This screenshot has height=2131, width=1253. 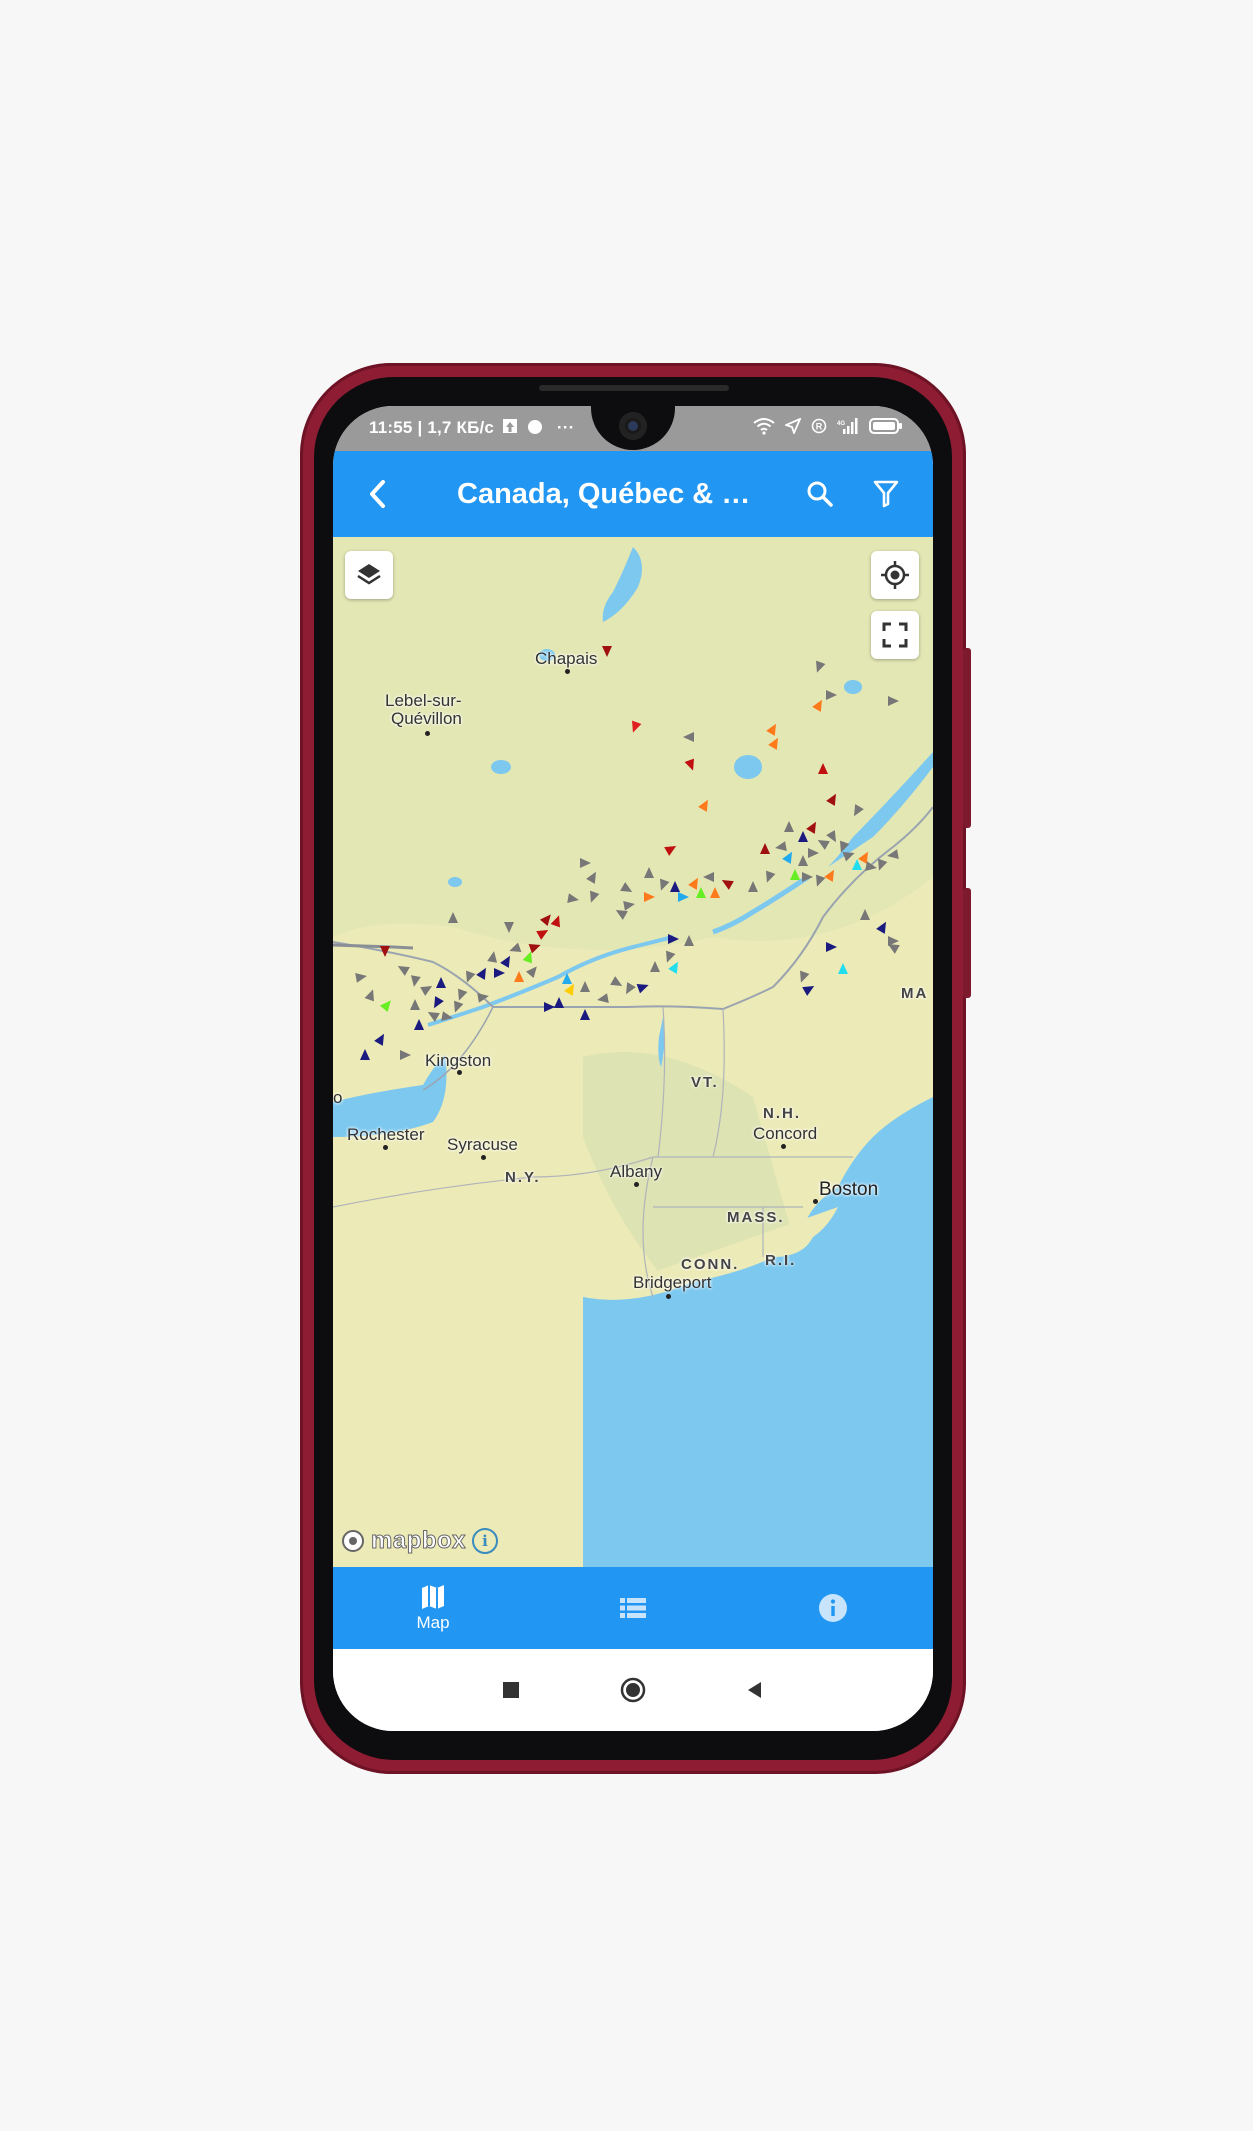 I want to click on layers-button, so click(x=369, y=575).